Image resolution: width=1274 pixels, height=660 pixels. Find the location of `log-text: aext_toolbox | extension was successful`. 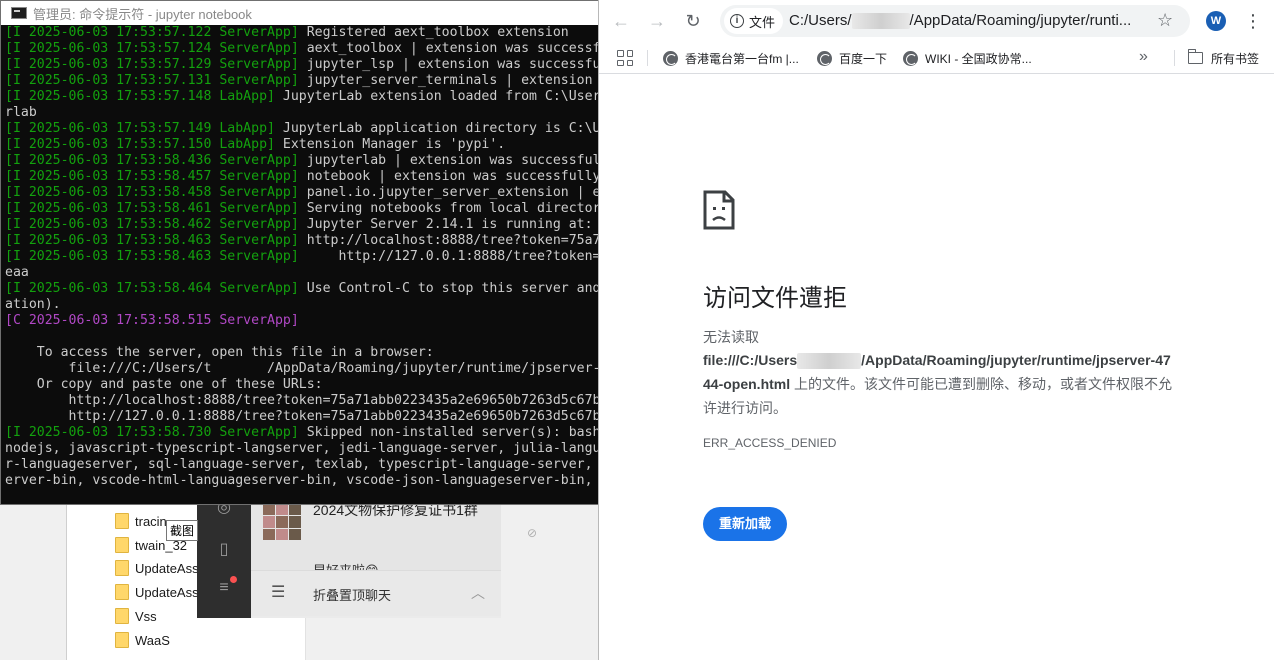

log-text: aext_toolbox | extension was successful is located at coordinates (448, 48).